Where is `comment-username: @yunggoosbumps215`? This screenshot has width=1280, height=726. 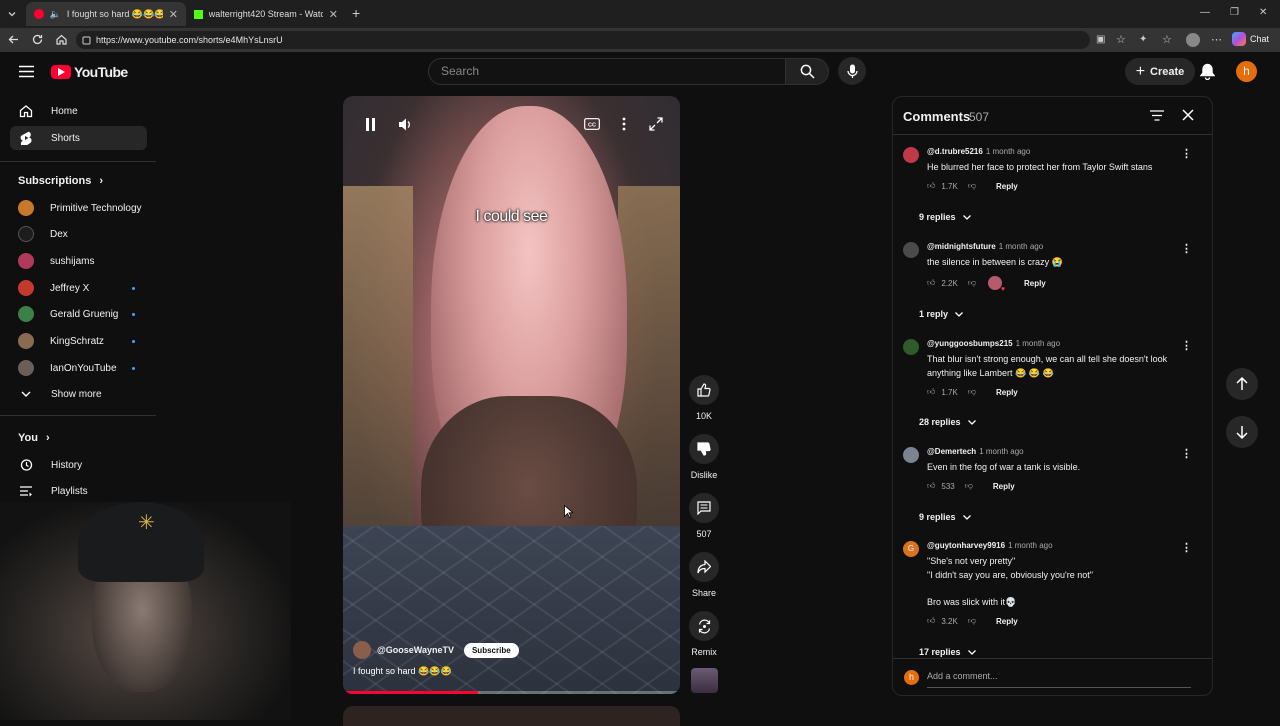
comment-username: @yunggoosbumps215 is located at coordinates (970, 343).